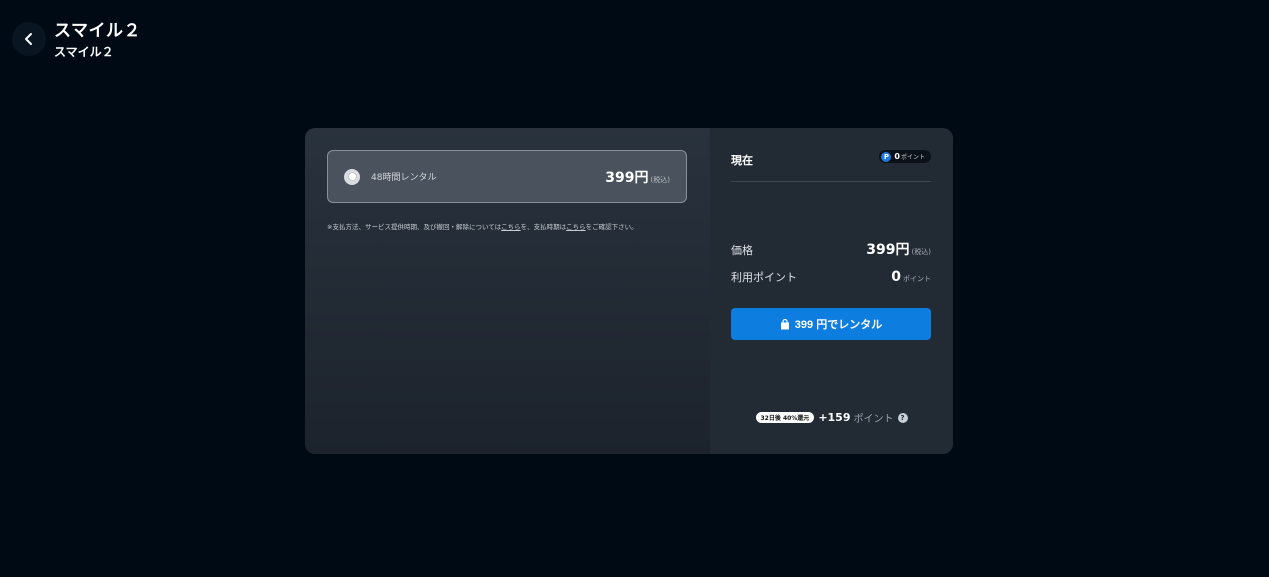 This screenshot has height=577, width=1269. I want to click on rent-button-label: 399 円でレンタル, so click(838, 325).